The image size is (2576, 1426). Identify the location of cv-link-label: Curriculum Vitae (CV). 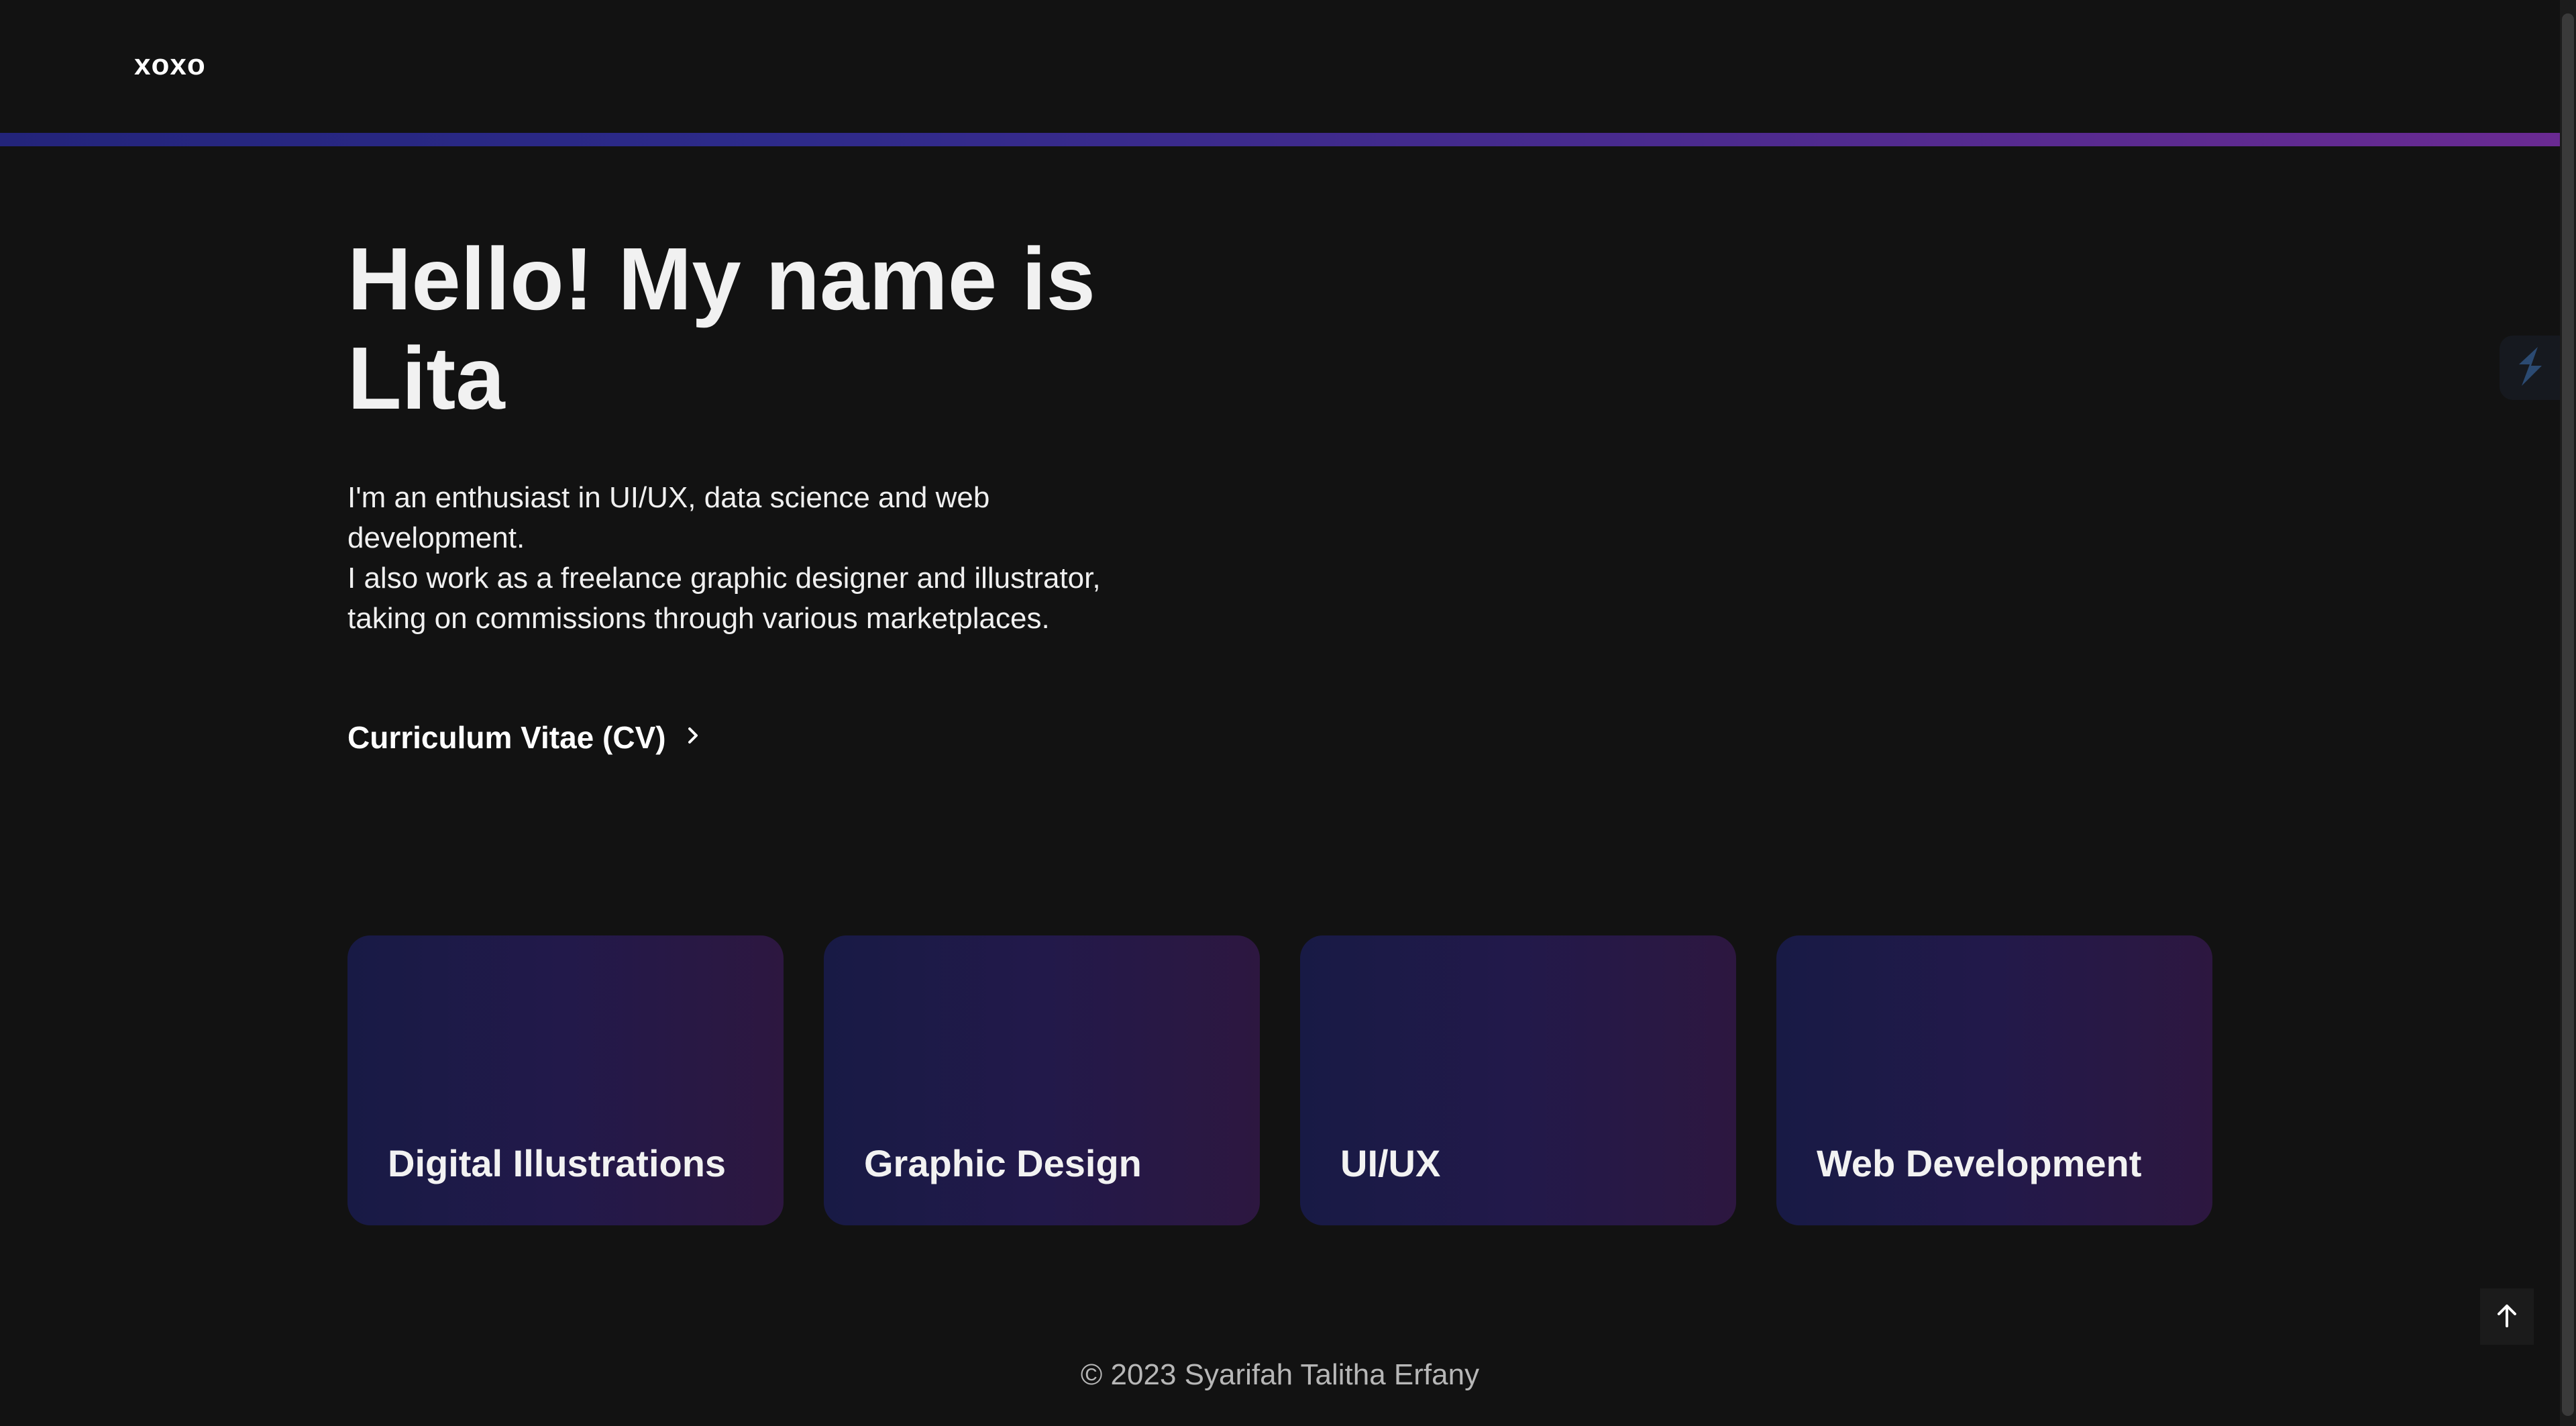
(506, 737).